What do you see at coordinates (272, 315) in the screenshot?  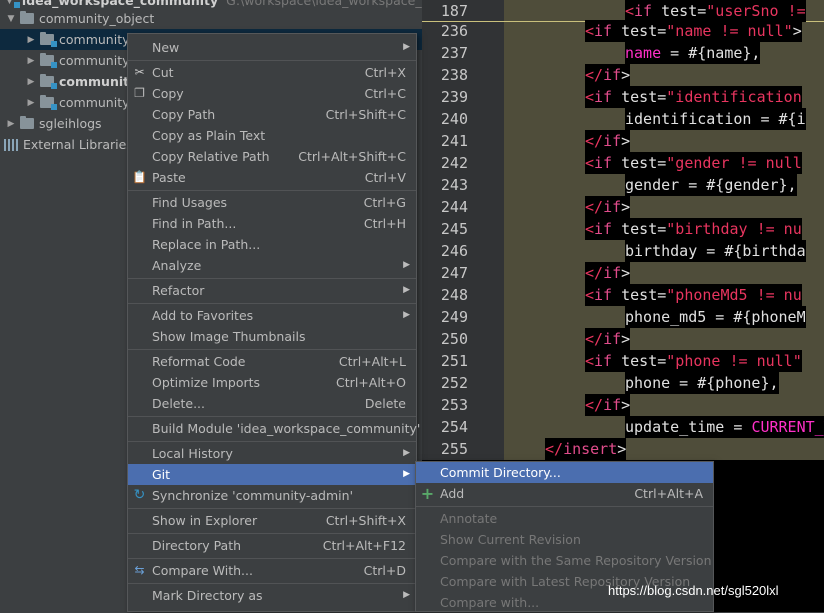 I see `menu-item-add-to-favorites: Add to Favorites ▶` at bounding box center [272, 315].